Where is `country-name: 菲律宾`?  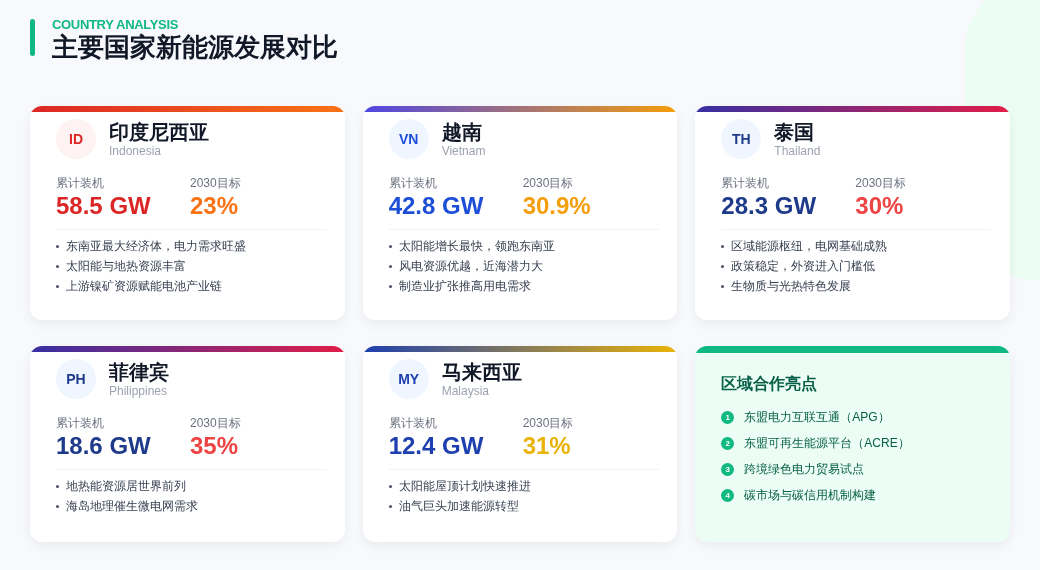
country-name: 菲律宾 is located at coordinates (139, 371).